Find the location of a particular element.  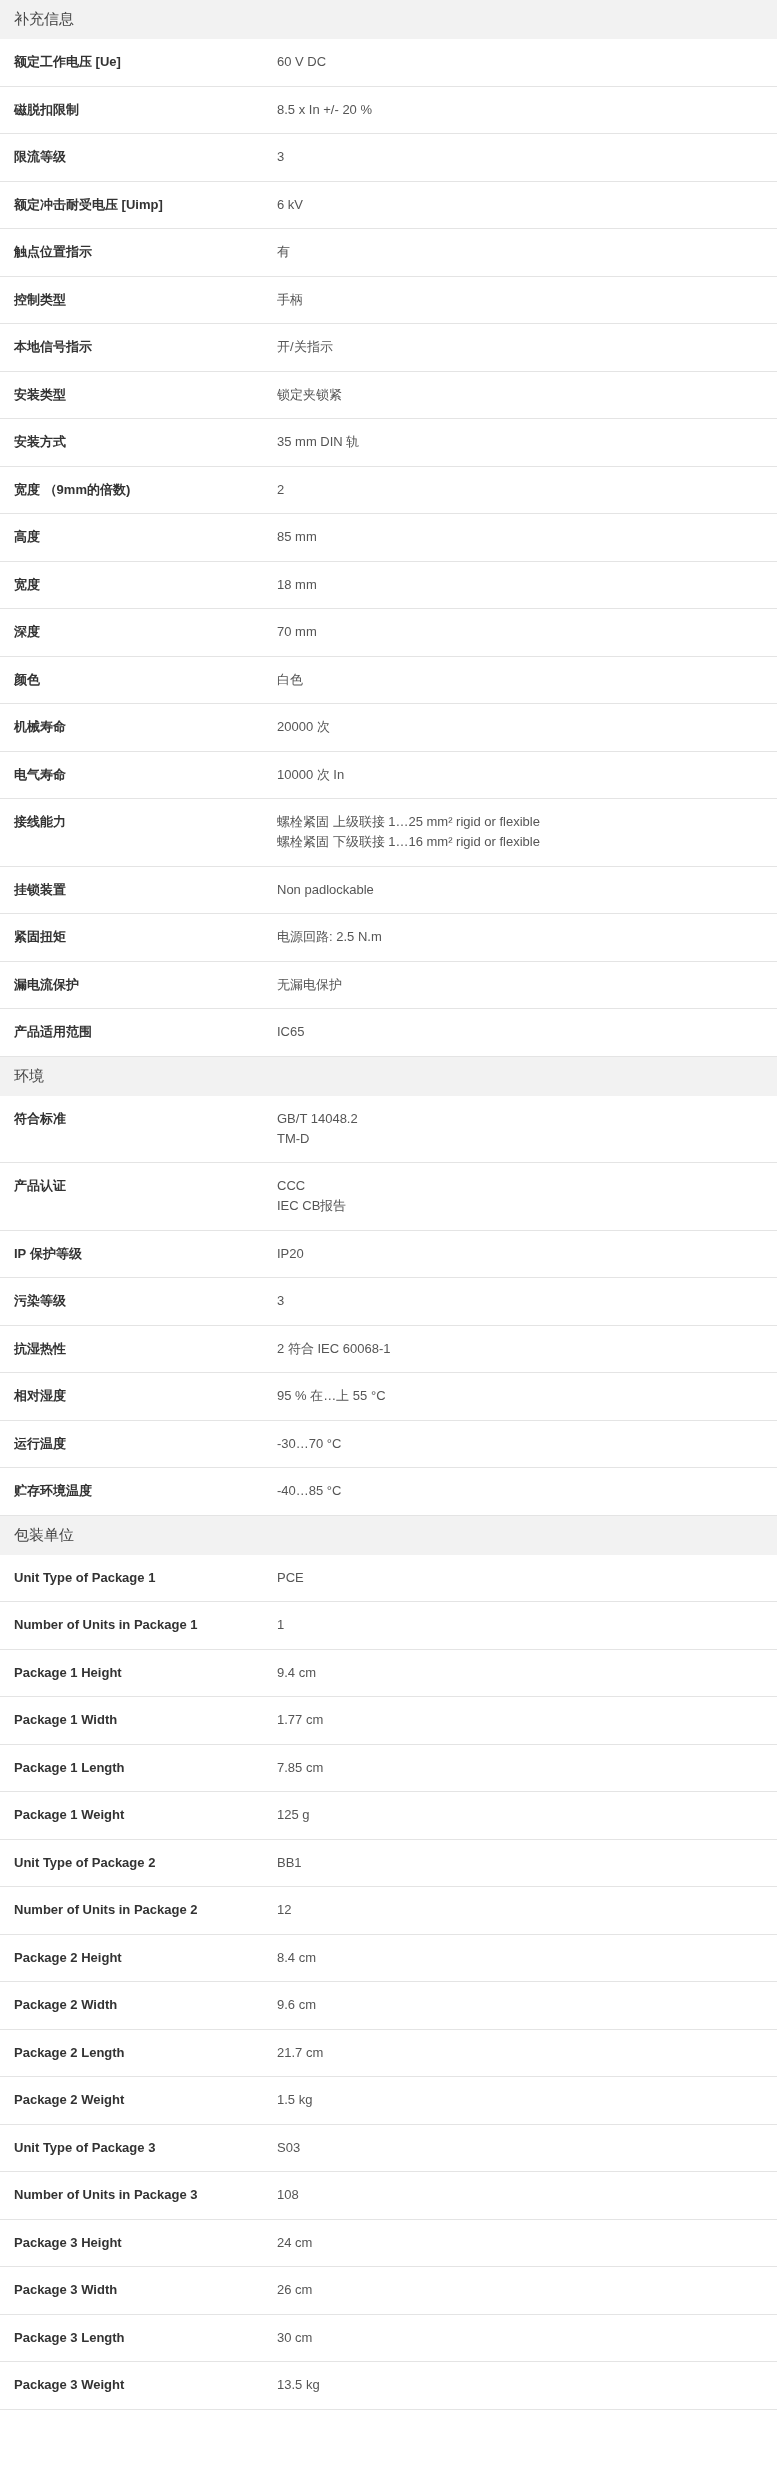

spec-value: 螺栓紧固 上级联接 1…25 mm² rigid or flexible is located at coordinates (409, 822).